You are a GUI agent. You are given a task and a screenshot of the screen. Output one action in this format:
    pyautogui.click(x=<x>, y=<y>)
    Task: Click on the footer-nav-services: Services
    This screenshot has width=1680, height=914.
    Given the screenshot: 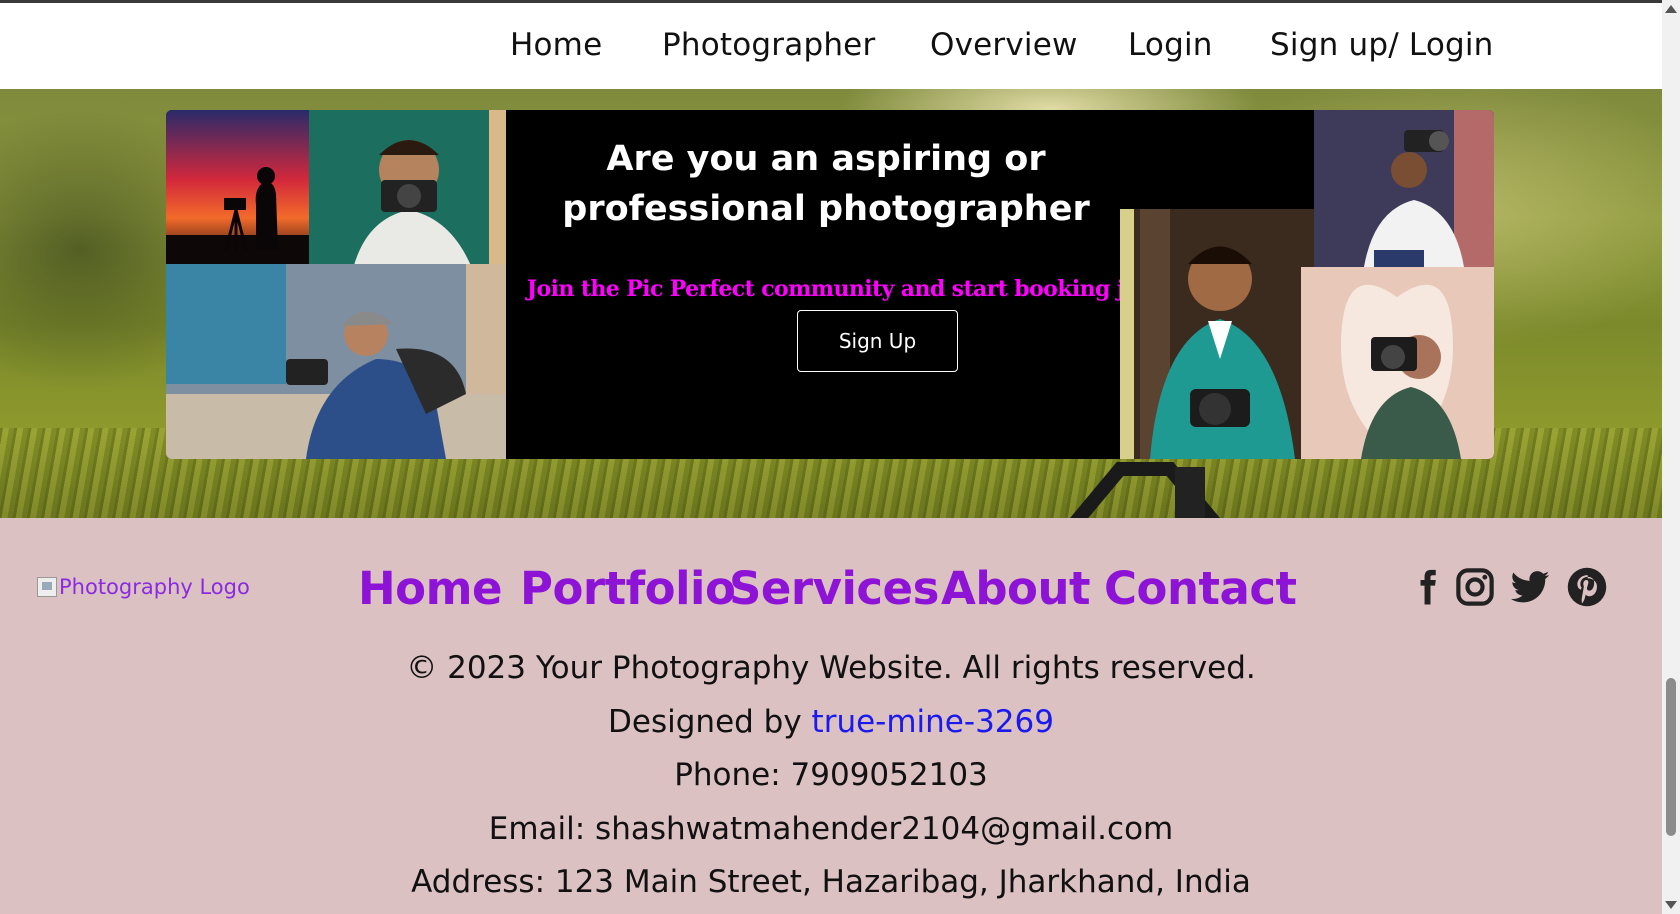 What is the action you would take?
    pyautogui.click(x=834, y=588)
    